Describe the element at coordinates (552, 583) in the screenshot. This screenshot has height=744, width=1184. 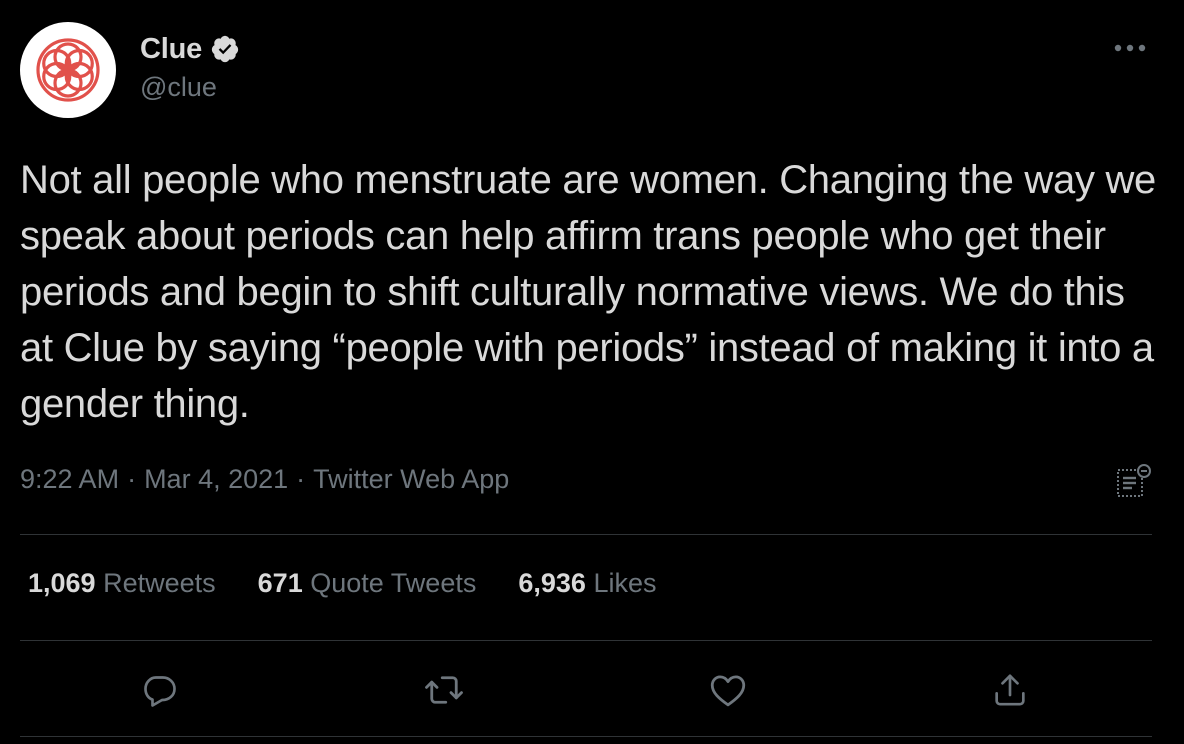
I see `likes-count: 6,936` at that location.